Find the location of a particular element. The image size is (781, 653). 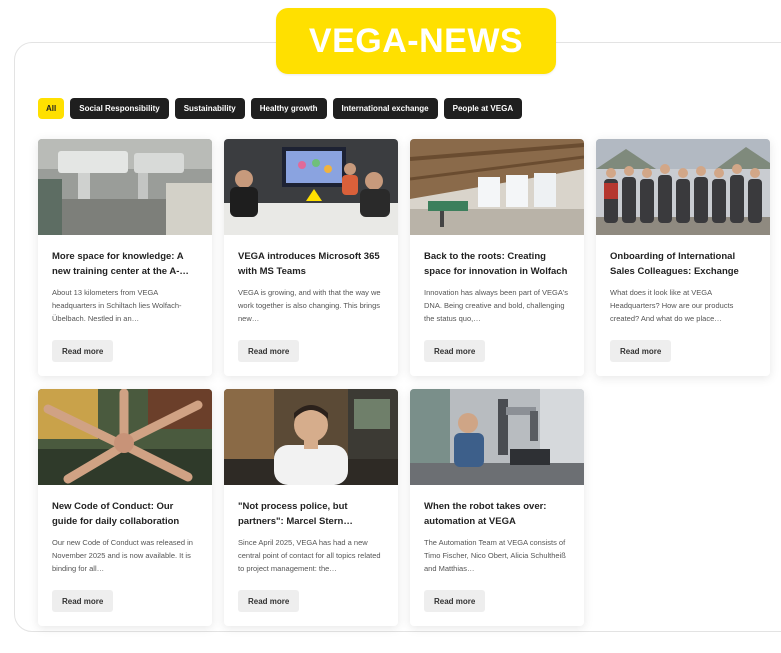

team-hands-photo is located at coordinates (125, 437).